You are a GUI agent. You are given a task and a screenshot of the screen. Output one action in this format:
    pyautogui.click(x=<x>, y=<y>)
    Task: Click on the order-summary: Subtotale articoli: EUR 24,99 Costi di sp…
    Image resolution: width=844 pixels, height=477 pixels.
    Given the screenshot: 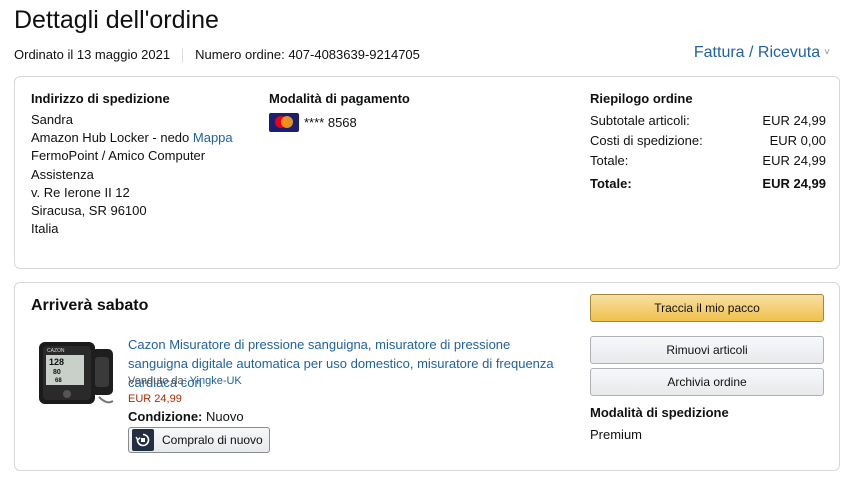 What is the action you would take?
    pyautogui.click(x=708, y=152)
    